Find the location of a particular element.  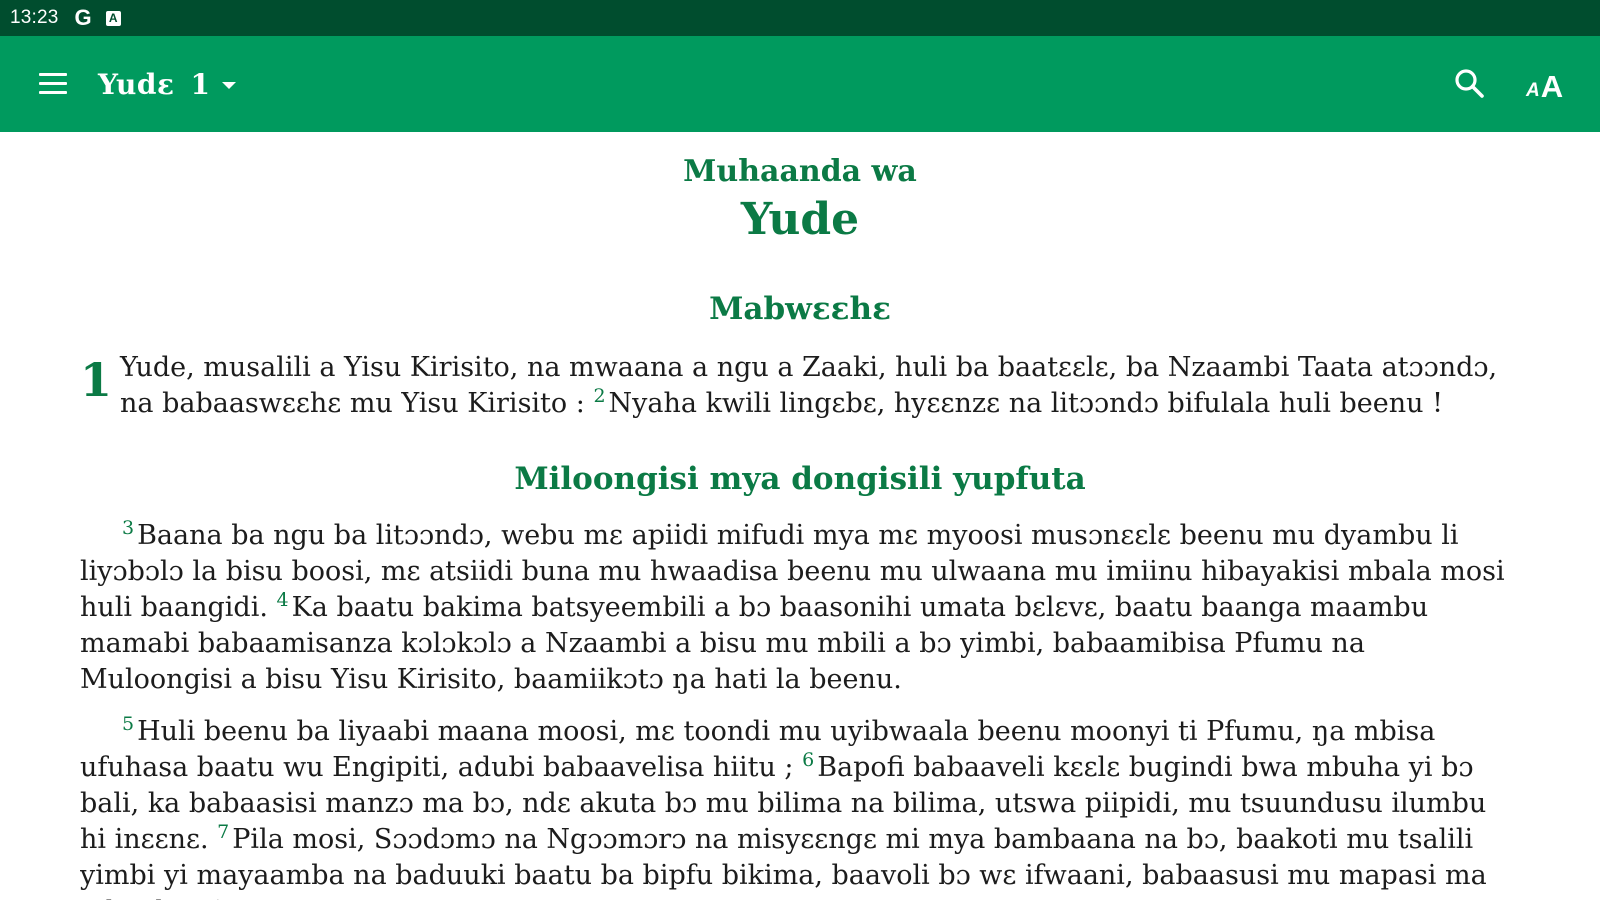

notification-icon: A is located at coordinates (113, 18).